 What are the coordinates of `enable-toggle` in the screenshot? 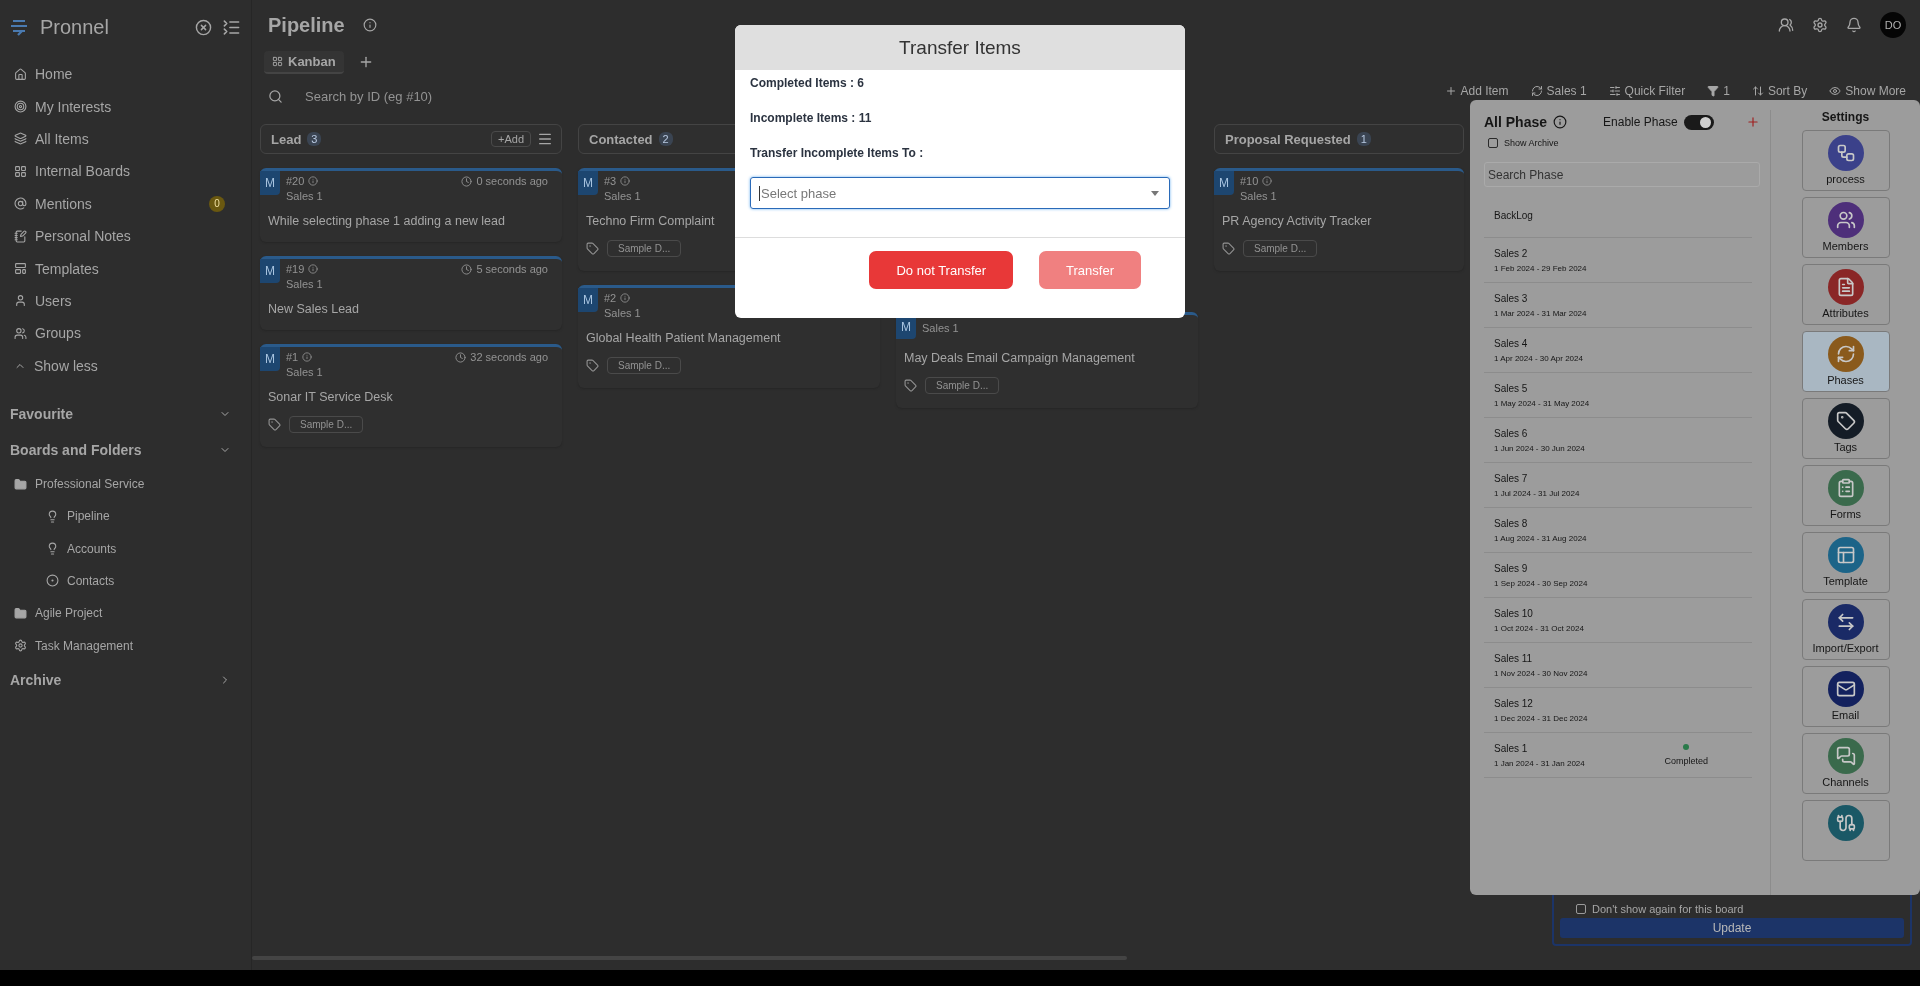 It's located at (1698, 122).